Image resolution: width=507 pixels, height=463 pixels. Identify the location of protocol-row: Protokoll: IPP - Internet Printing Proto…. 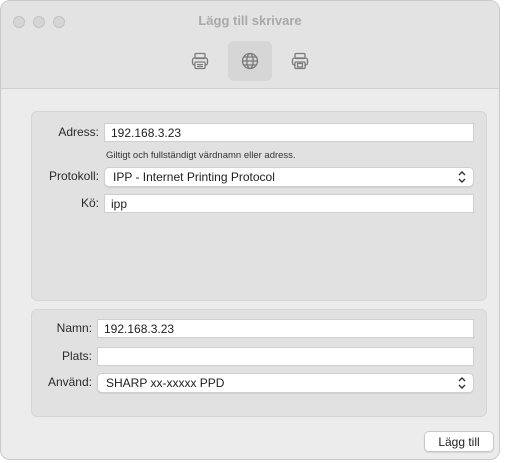
(259, 177).